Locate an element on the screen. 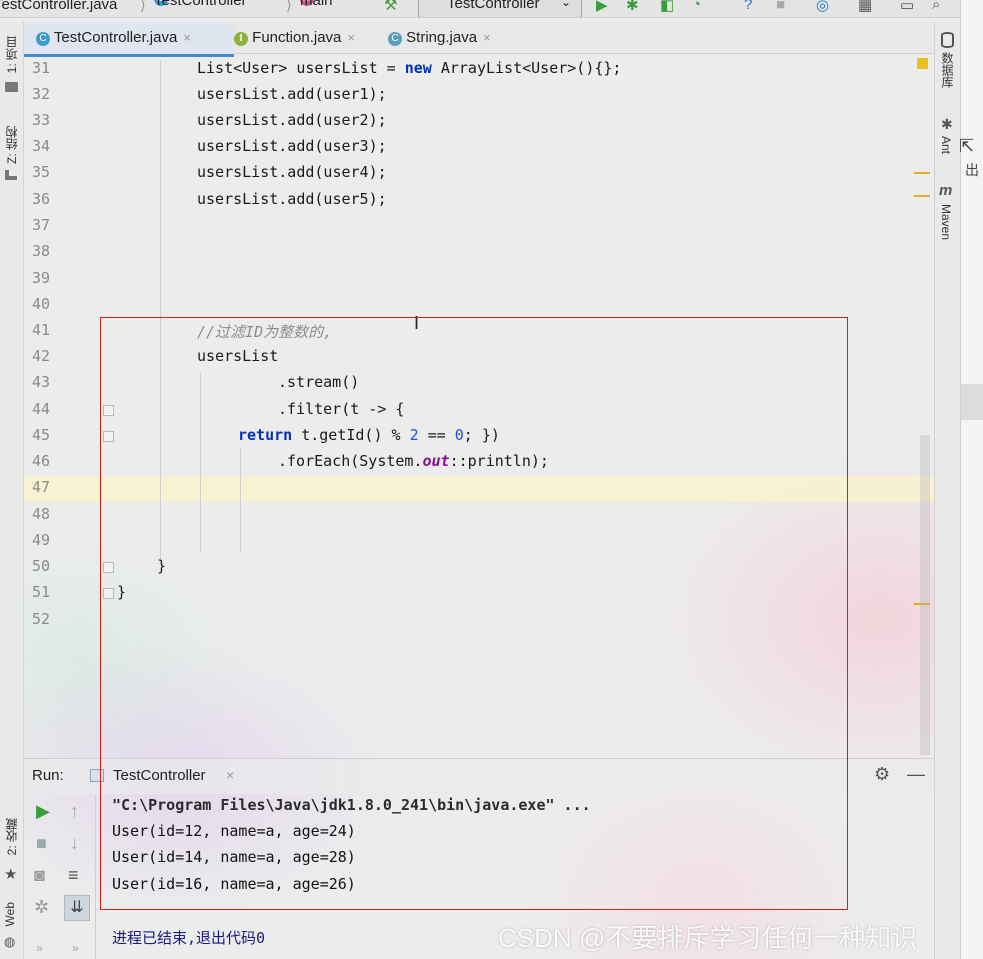 This screenshot has width=983, height=959. scroll-down-icon: ↓ is located at coordinates (74, 843).